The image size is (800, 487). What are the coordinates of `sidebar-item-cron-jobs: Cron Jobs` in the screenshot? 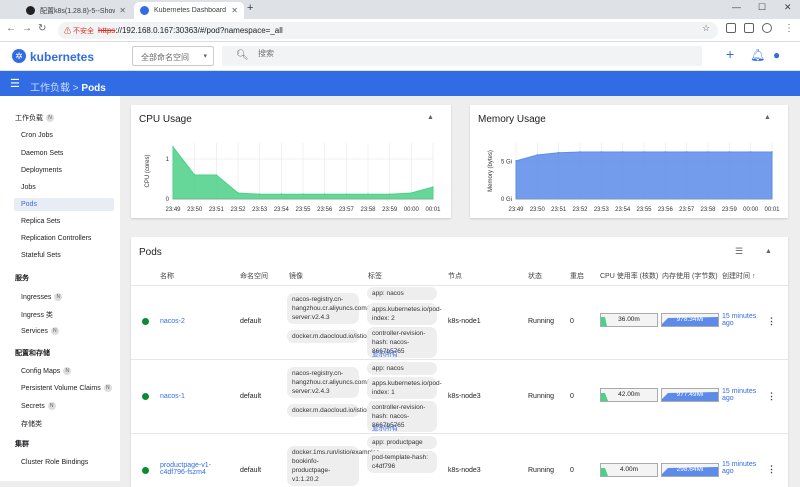 It's located at (37, 135).